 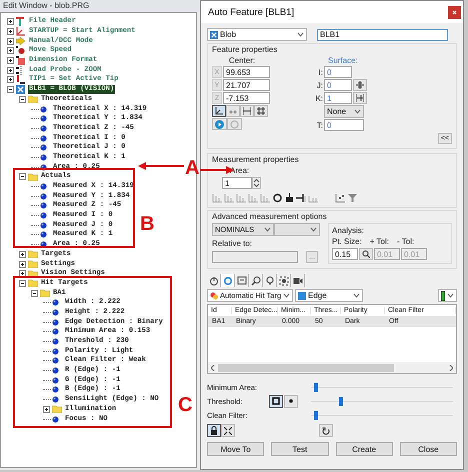 I want to click on relative-label: Relative to:, so click(x=233, y=243).